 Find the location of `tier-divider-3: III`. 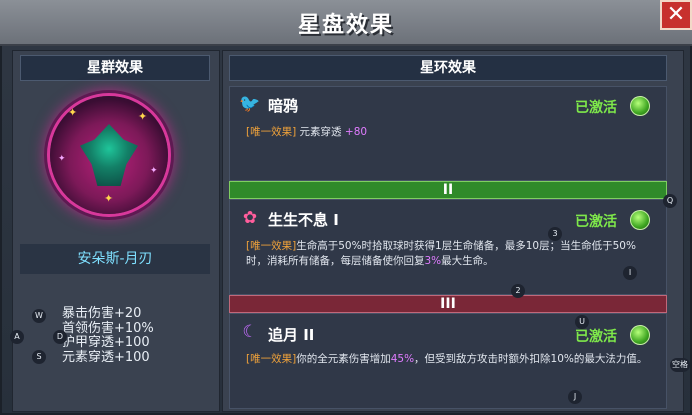

tier-divider-3: III is located at coordinates (448, 304).